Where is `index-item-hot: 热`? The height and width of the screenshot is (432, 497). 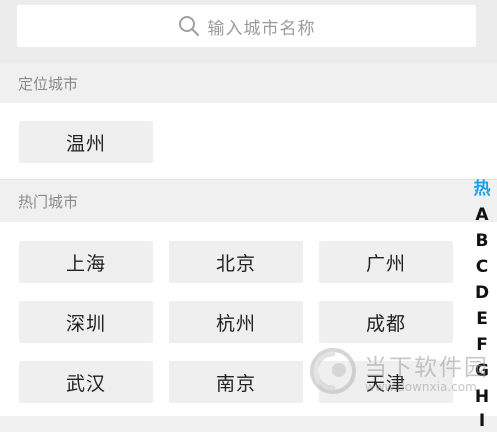
index-item-hot: 热 is located at coordinates (482, 189).